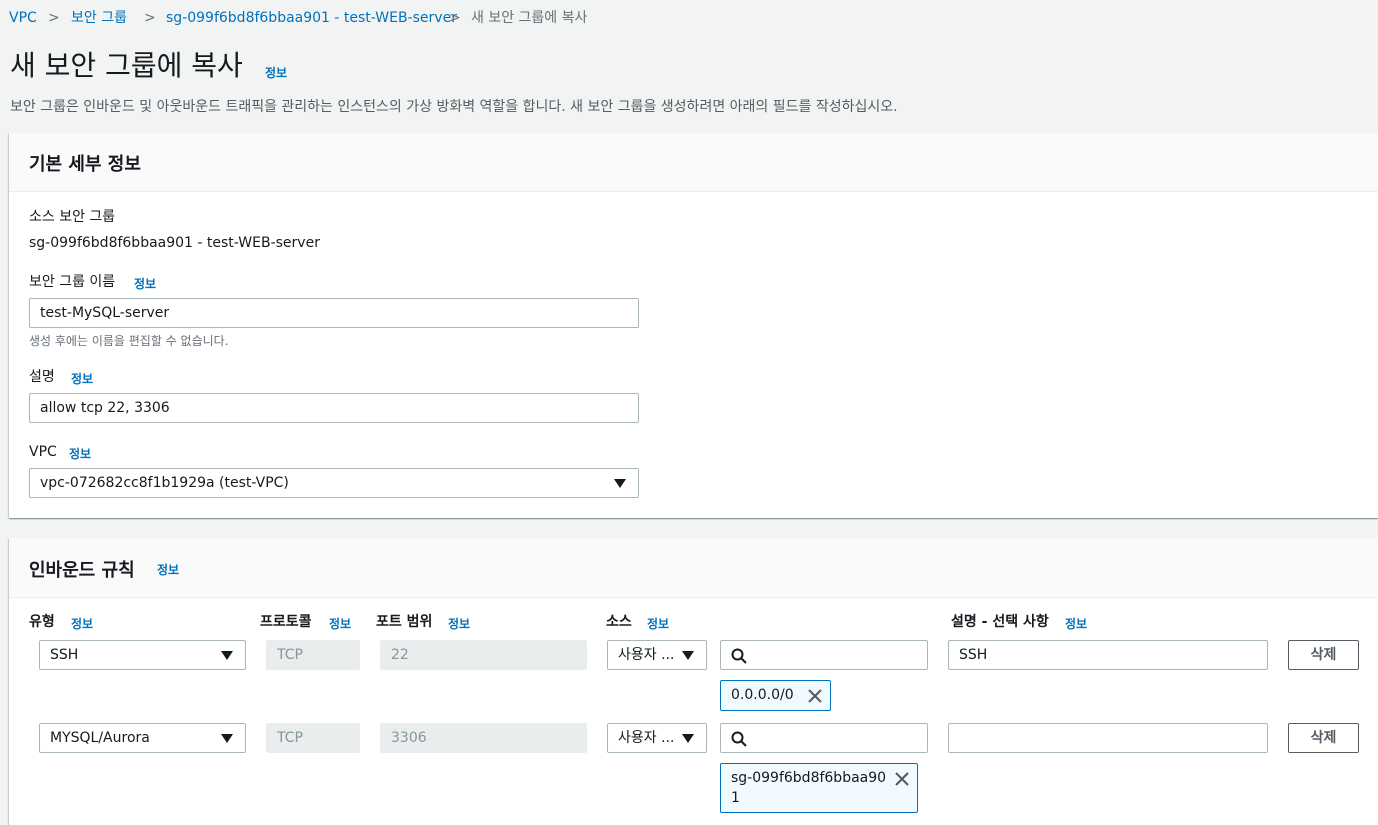 Image resolution: width=1378 pixels, height=825 pixels. What do you see at coordinates (64, 655) in the screenshot?
I see `rule-type-value: SSH` at bounding box center [64, 655].